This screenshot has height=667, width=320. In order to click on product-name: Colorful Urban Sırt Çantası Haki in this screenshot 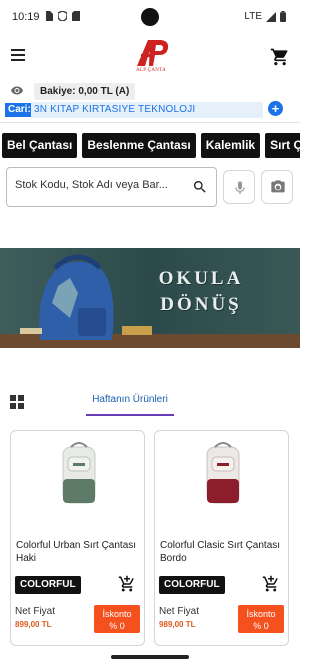, I will do `click(76, 552)`.